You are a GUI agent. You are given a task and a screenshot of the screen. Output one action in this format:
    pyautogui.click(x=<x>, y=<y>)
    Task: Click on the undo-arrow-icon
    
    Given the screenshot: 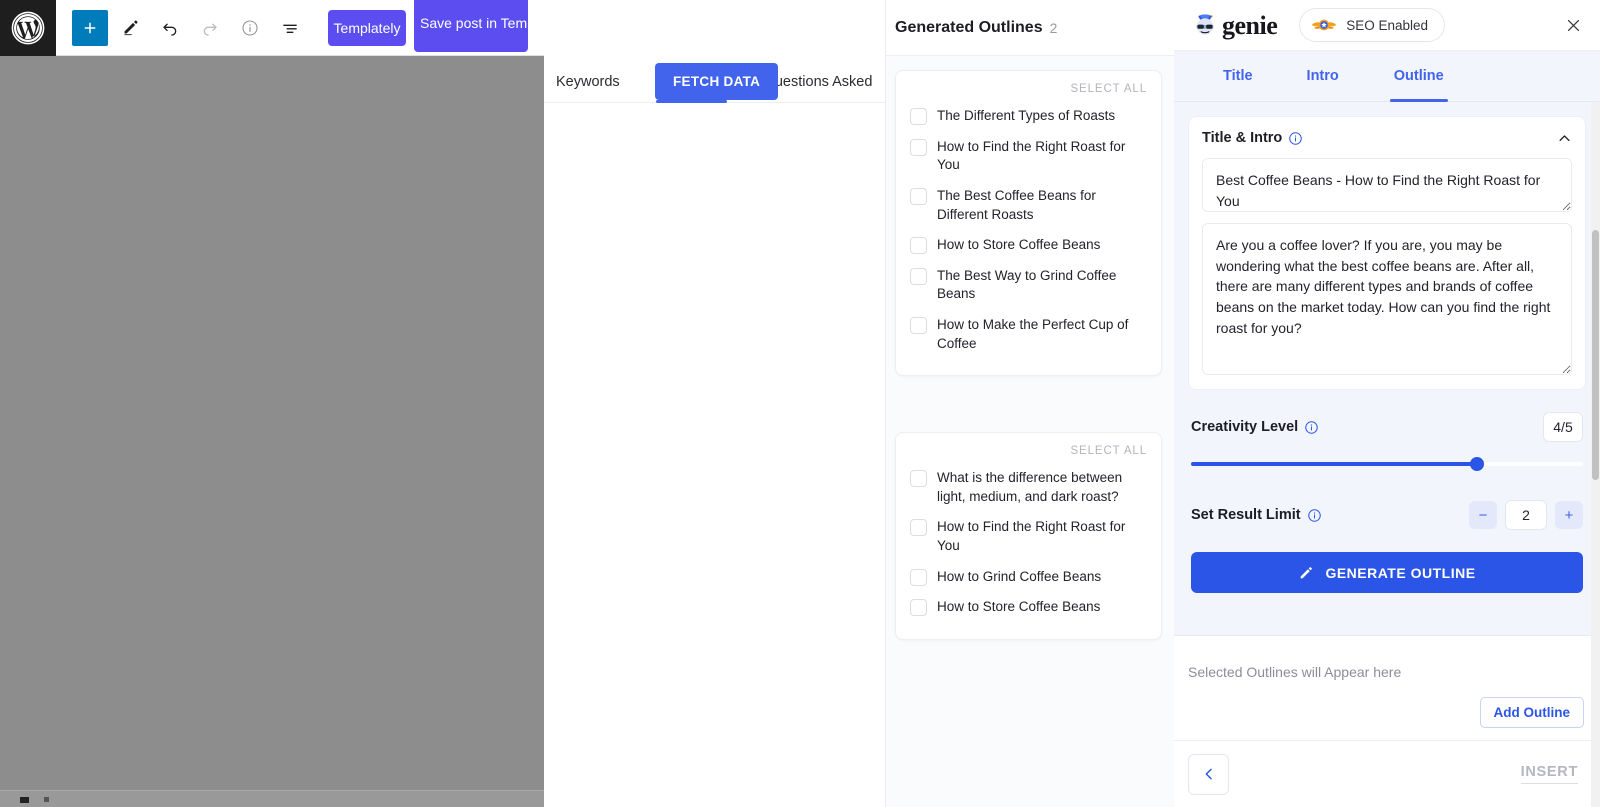 What is the action you would take?
    pyautogui.click(x=170, y=29)
    